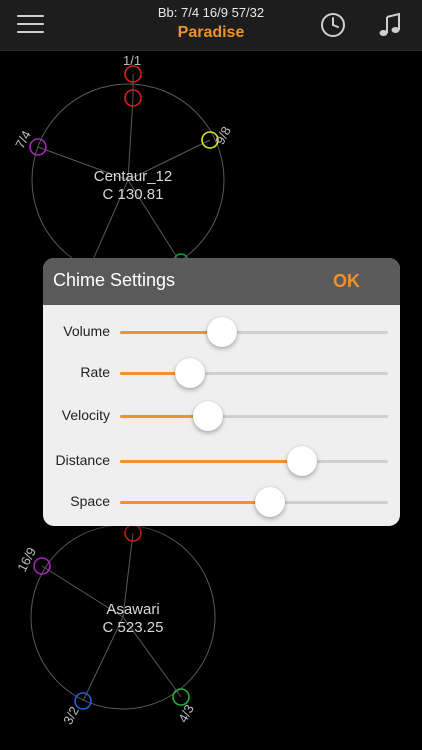 This screenshot has width=422, height=750. What do you see at coordinates (333, 25) in the screenshot?
I see `clock-icon` at bounding box center [333, 25].